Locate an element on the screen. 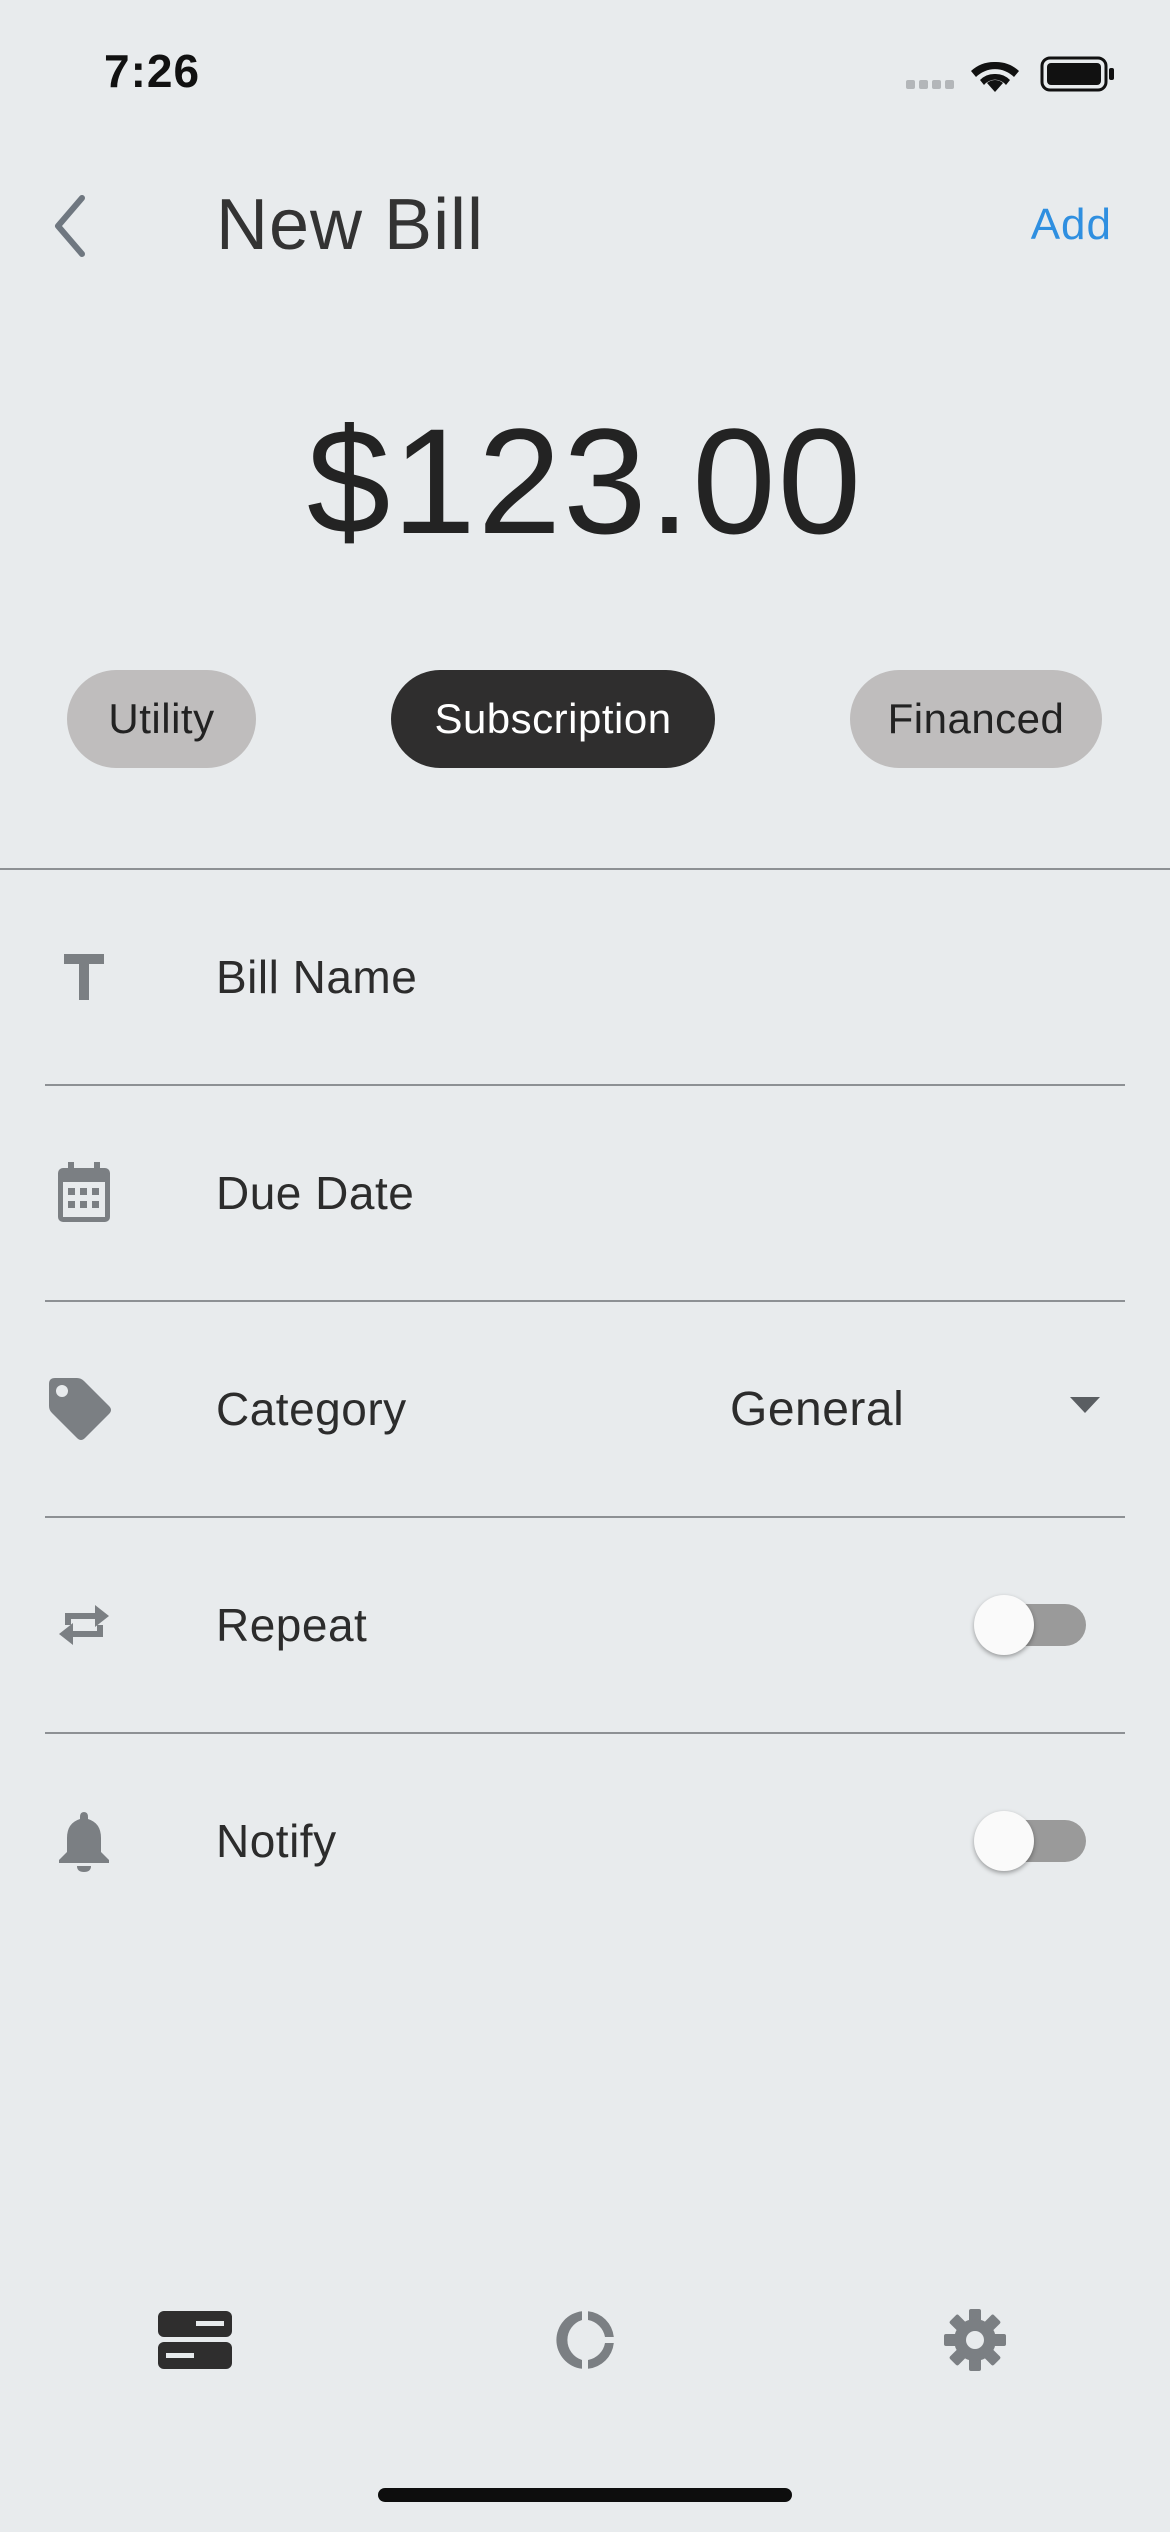 The height and width of the screenshot is (2532, 1170). back-button is located at coordinates (70, 226).